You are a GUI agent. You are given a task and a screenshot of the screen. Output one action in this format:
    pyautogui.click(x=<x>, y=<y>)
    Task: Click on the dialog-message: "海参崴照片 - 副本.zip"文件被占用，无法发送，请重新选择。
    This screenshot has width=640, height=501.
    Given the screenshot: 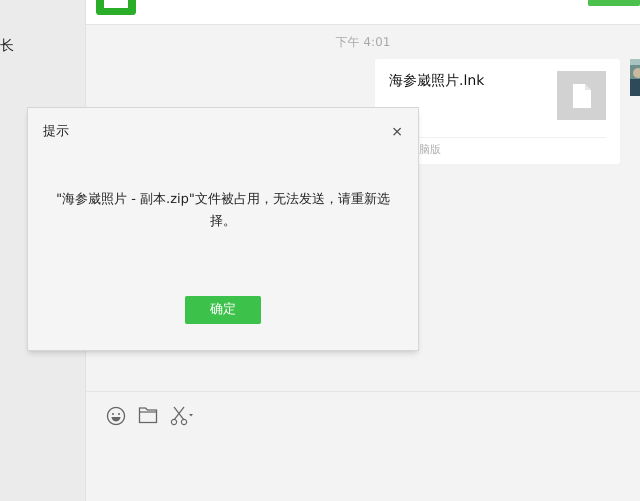 What is the action you would take?
    pyautogui.click(x=223, y=210)
    